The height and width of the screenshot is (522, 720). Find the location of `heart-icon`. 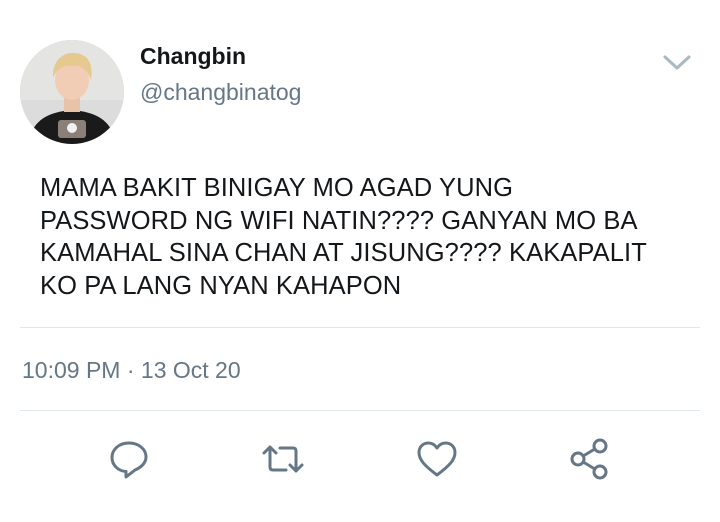

heart-icon is located at coordinates (437, 459).